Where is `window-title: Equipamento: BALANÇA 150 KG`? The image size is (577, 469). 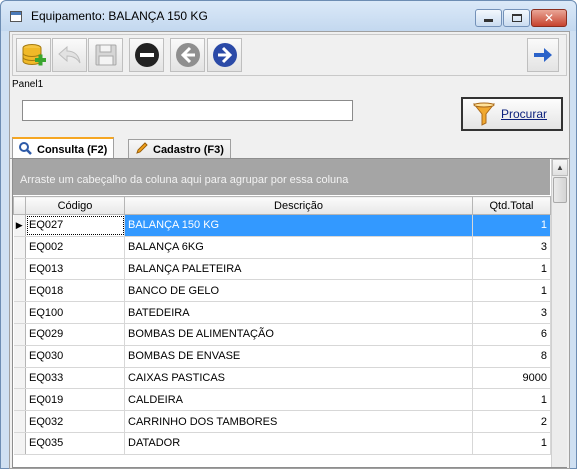 window-title: Equipamento: BALANÇA 150 KG is located at coordinates (119, 16).